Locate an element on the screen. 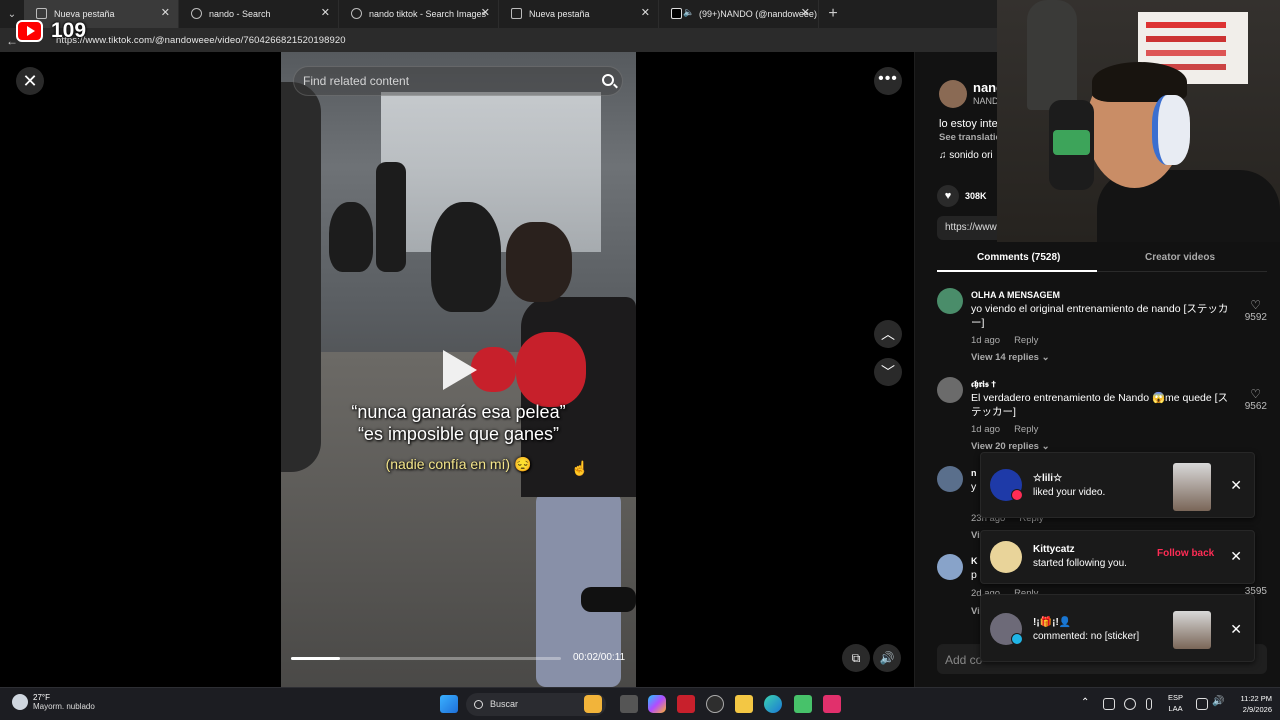  page-icon is located at coordinates (41, 13).